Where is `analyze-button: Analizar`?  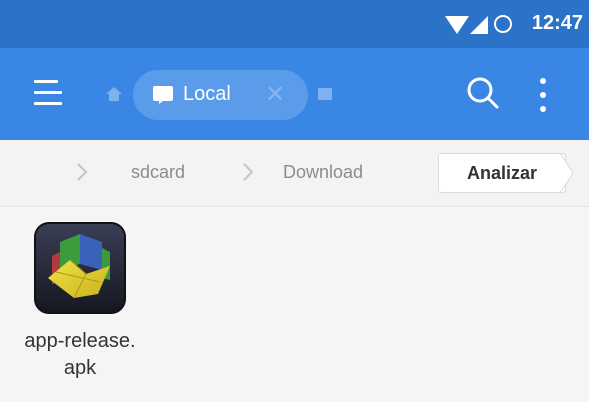
analyze-button: Analizar is located at coordinates (502, 173).